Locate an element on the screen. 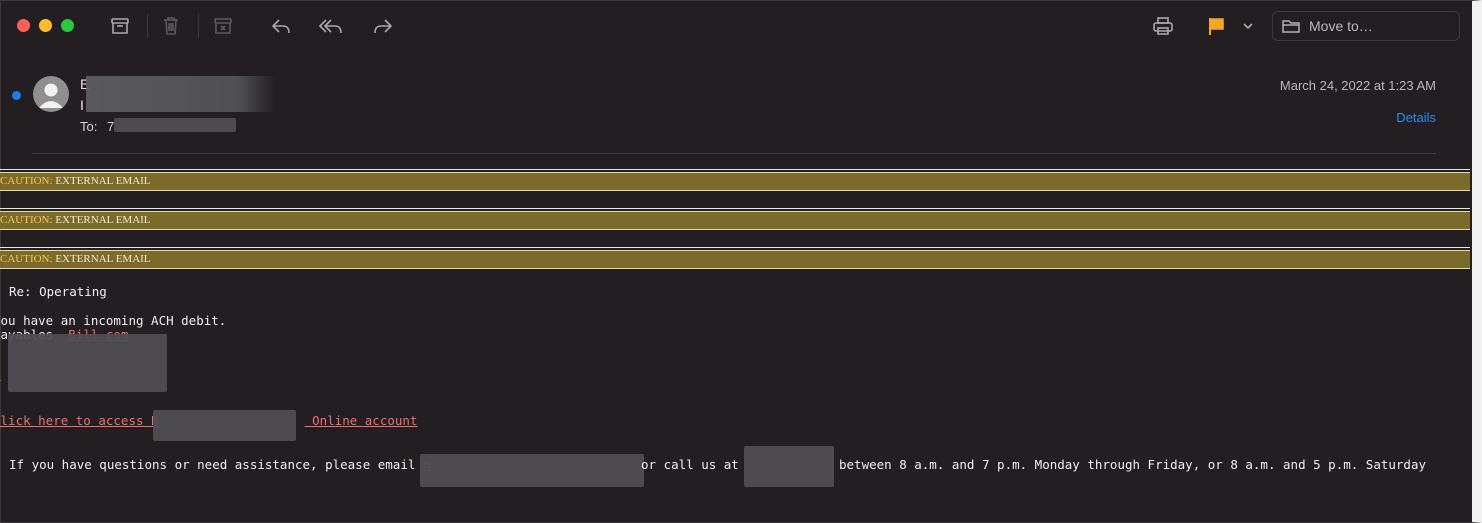  redaction-account-details is located at coordinates (87, 363).